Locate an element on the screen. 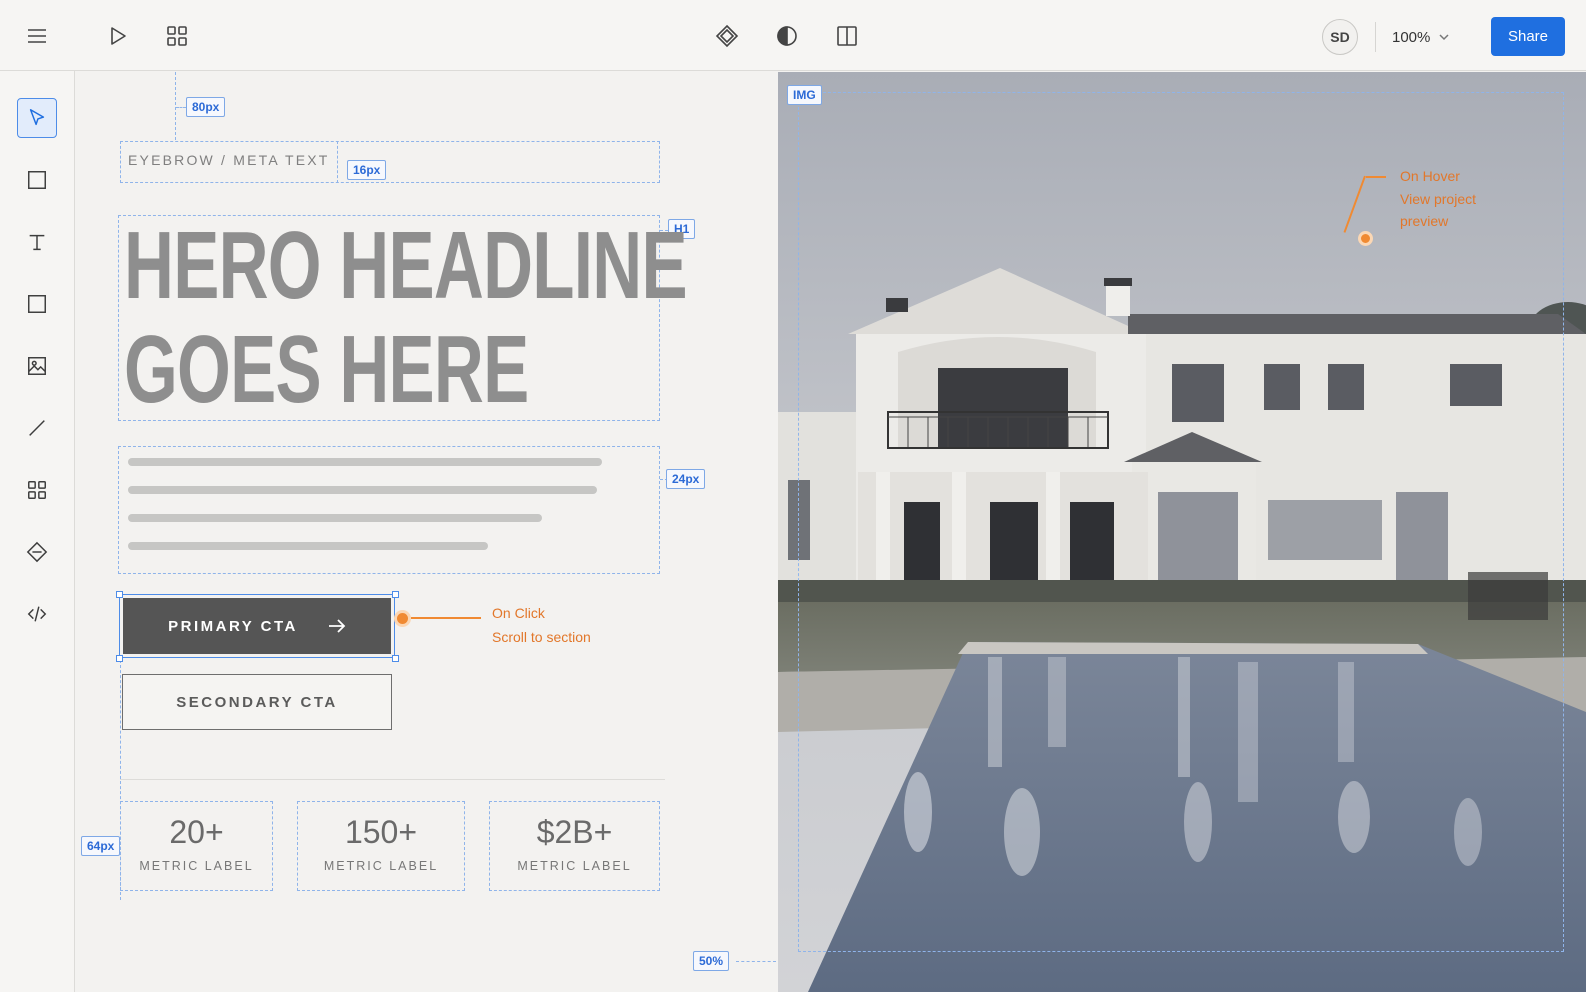 The image size is (1586, 992). primary-cta-label: PRIMARY CTA is located at coordinates (233, 626).